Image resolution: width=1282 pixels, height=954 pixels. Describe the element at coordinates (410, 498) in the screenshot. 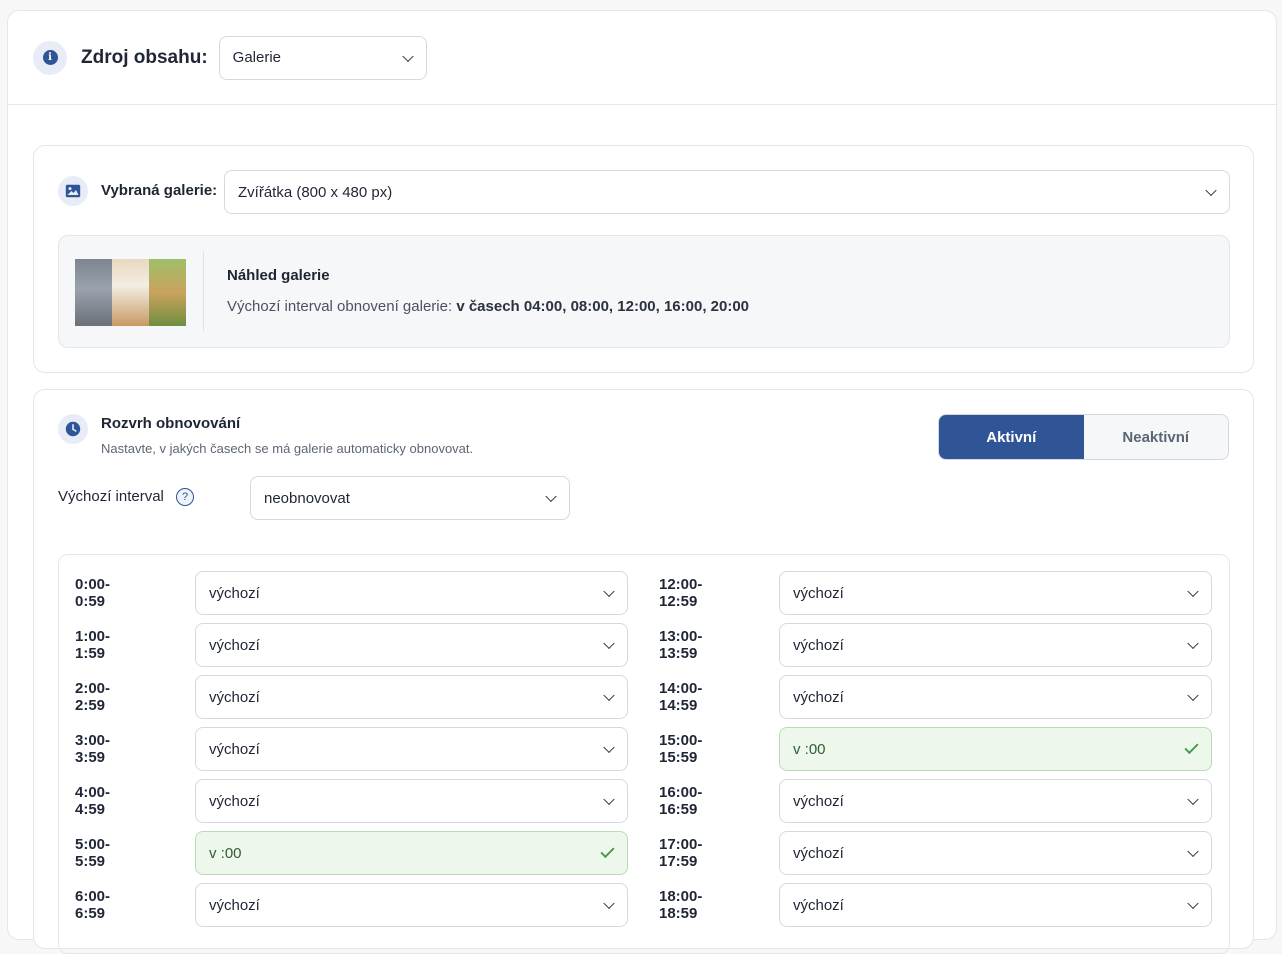

I see `default-interval-select: neobnovovat` at that location.